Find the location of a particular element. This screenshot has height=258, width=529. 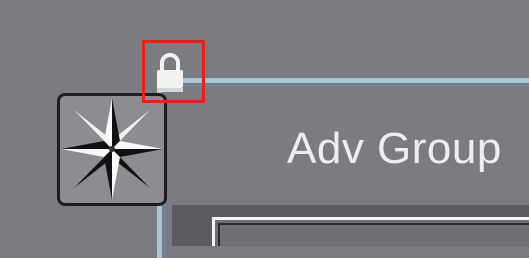

lock-highlight-box is located at coordinates (173, 71).